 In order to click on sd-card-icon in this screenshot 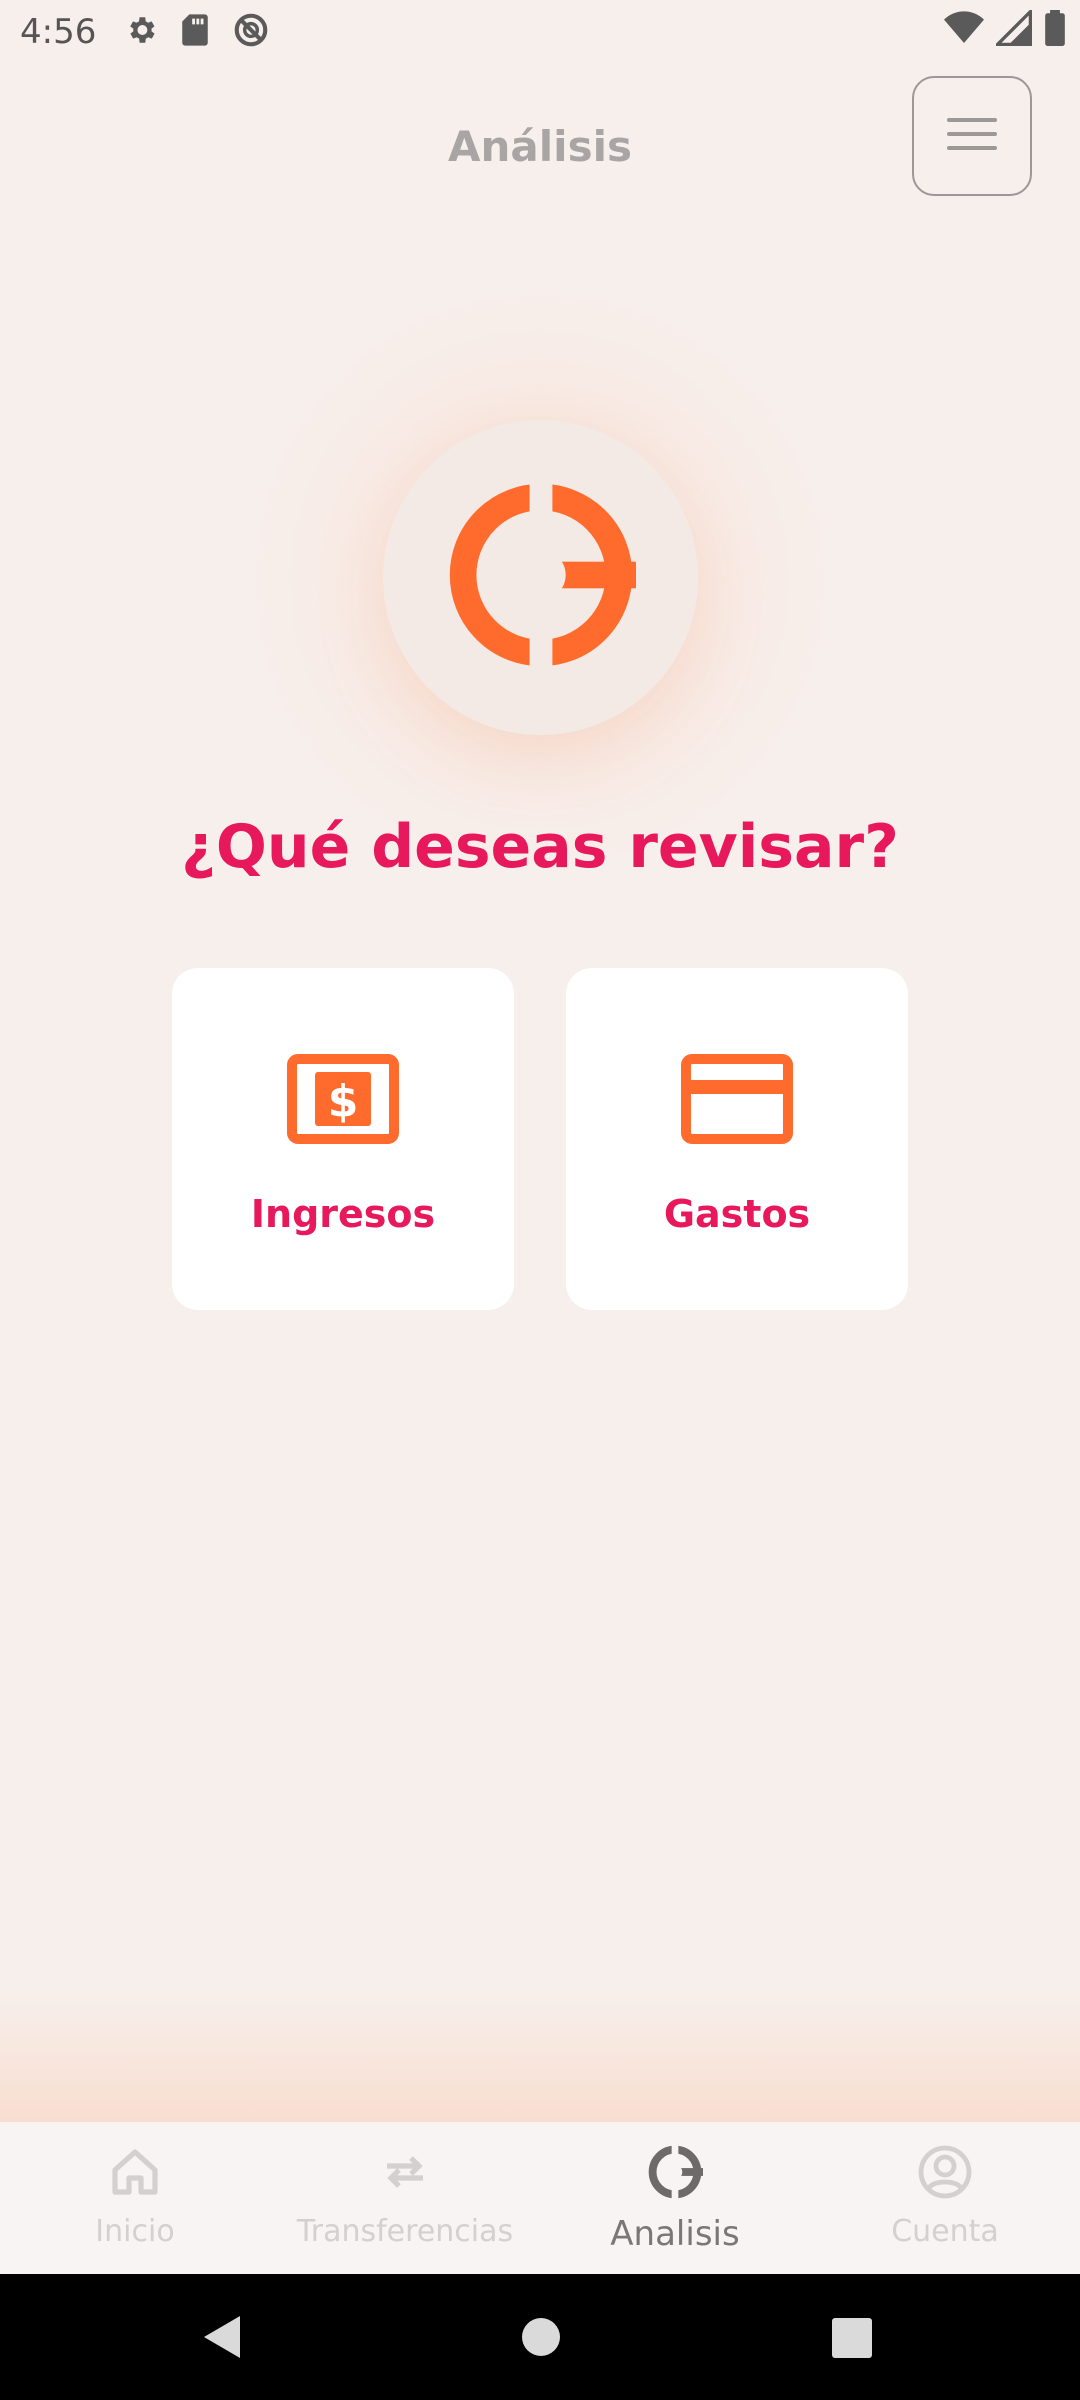, I will do `click(195, 32)`.